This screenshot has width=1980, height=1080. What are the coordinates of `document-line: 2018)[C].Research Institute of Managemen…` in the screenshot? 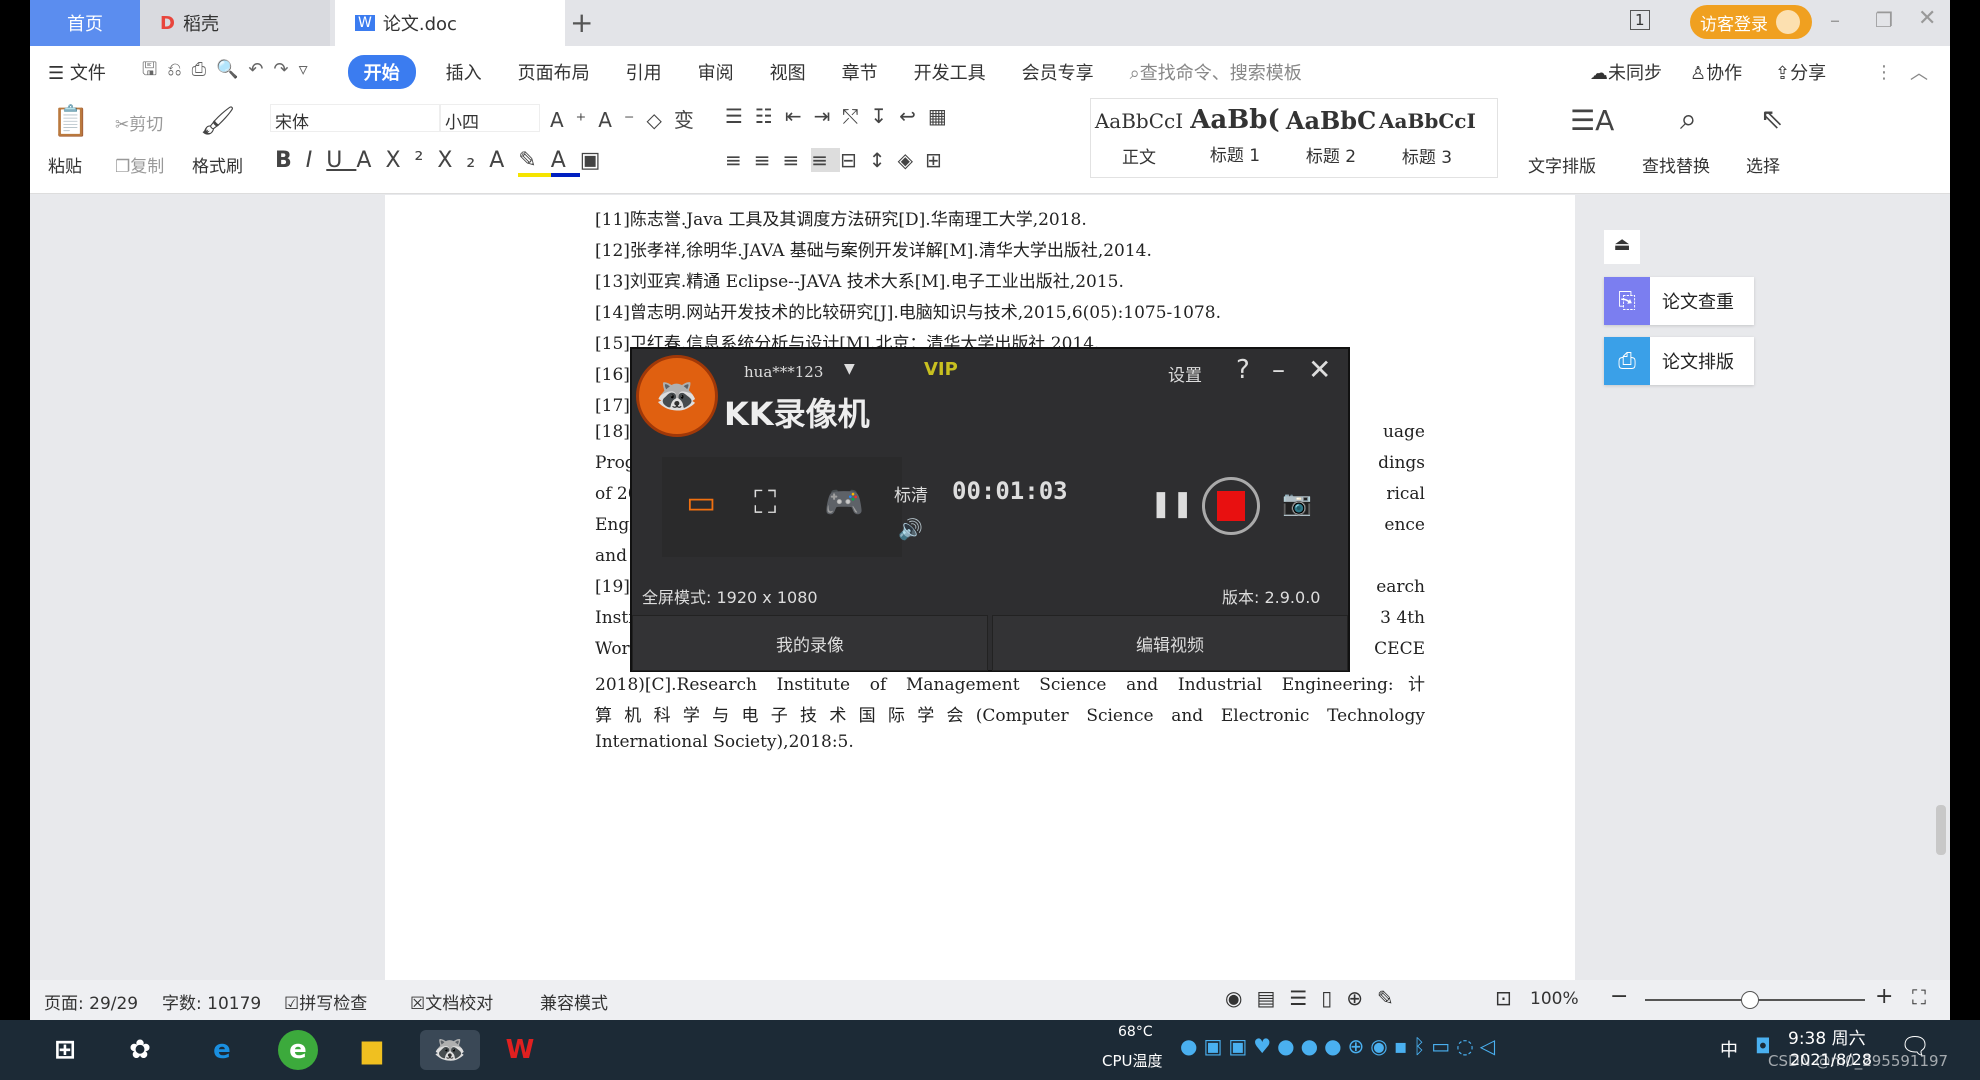 It's located at (1010, 682).